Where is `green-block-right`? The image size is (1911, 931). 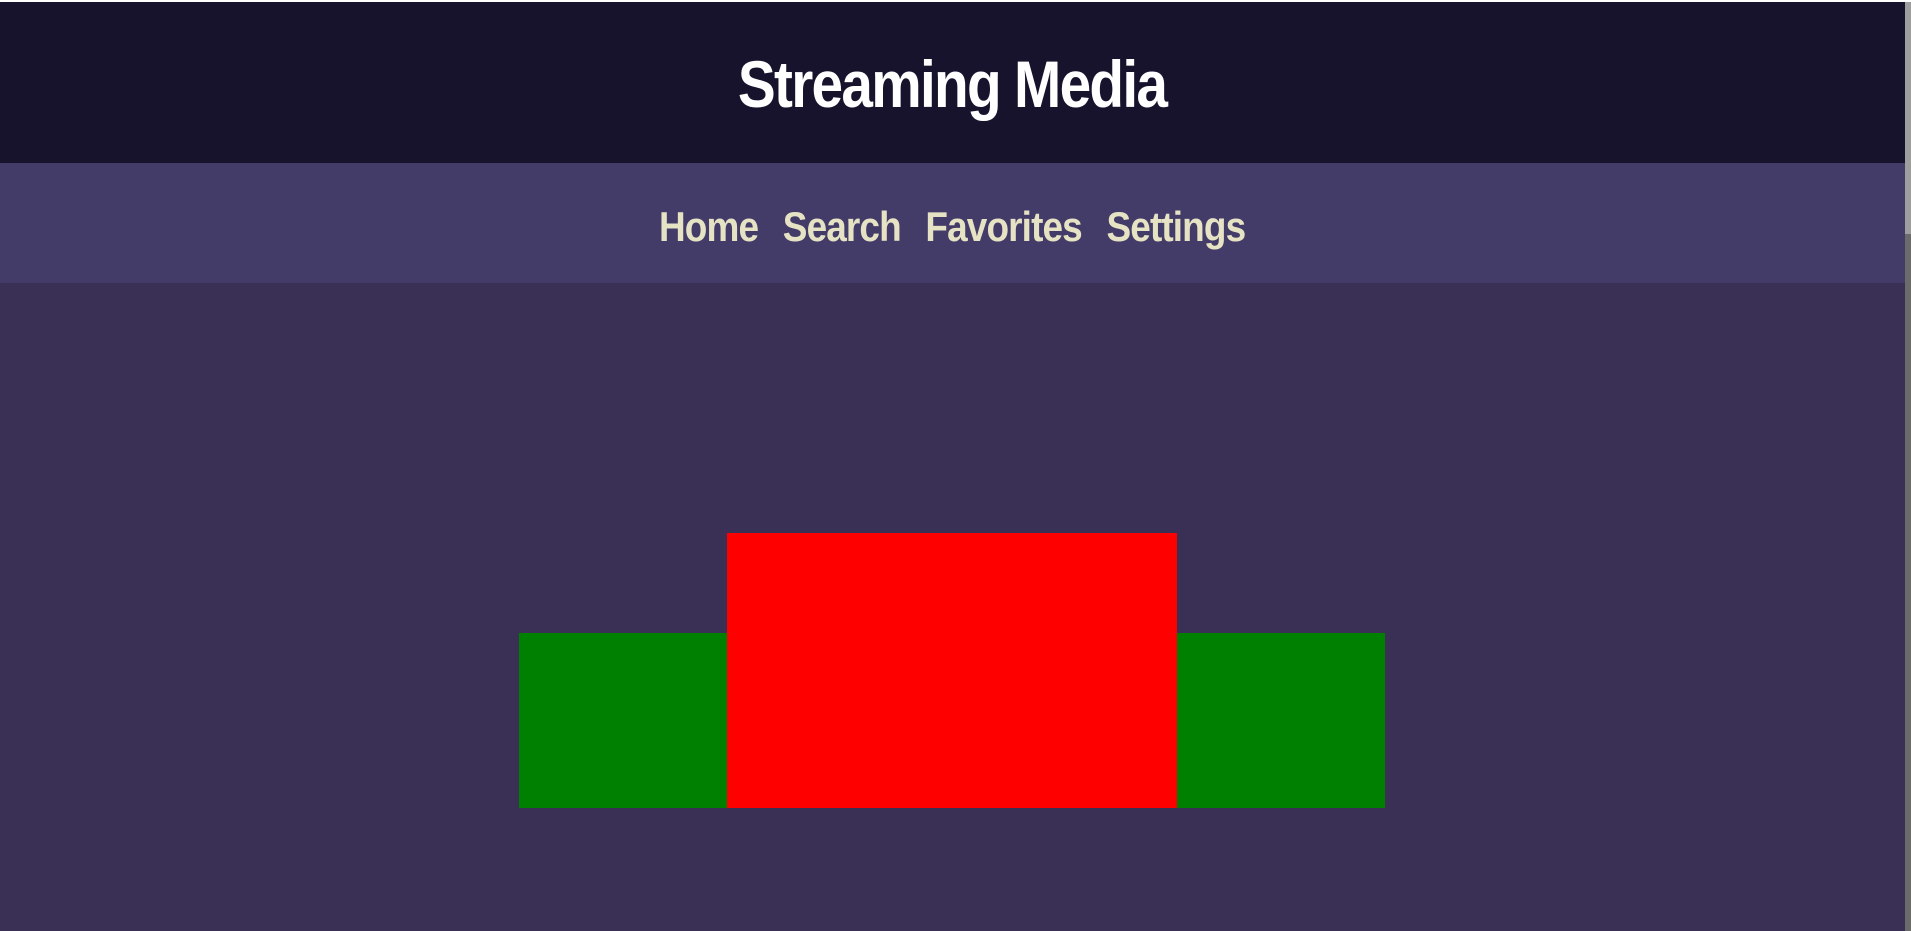 green-block-right is located at coordinates (1281, 720).